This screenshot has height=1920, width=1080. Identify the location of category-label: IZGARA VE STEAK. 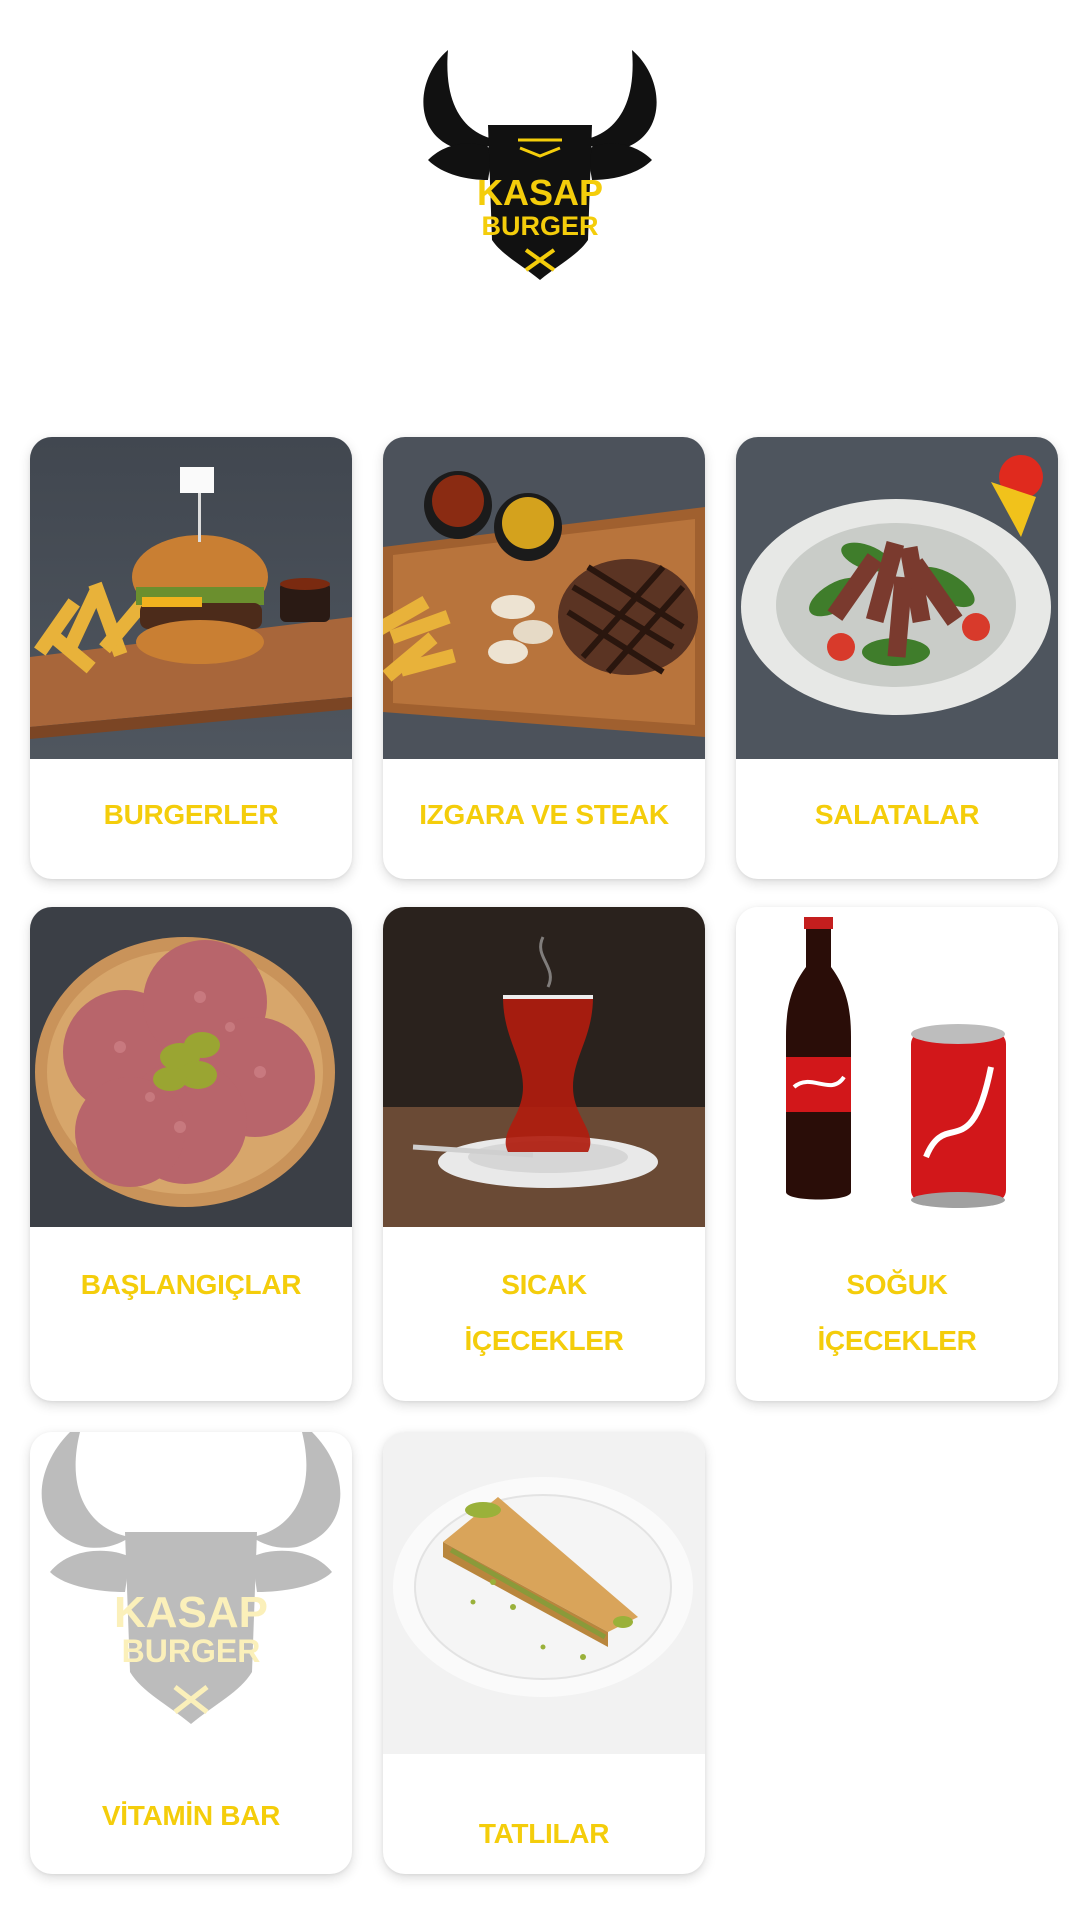
(544, 814).